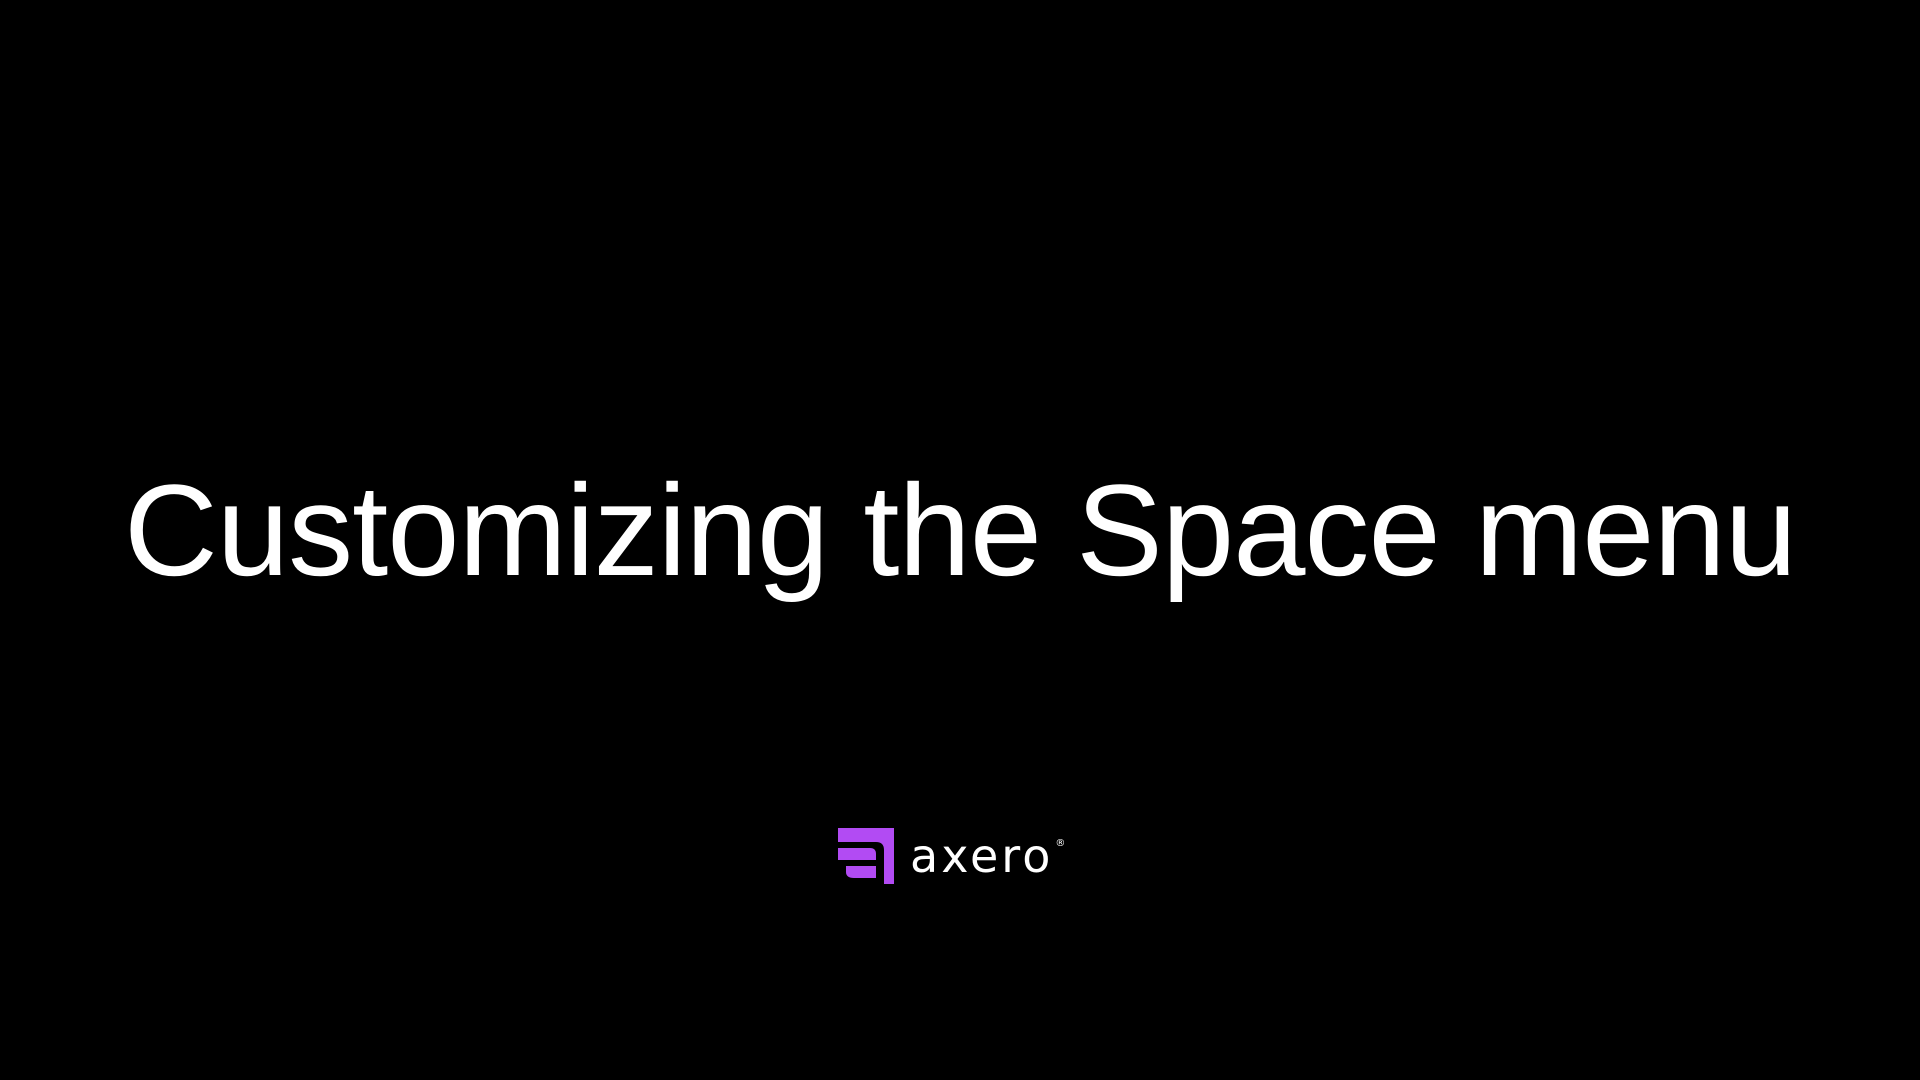 Image resolution: width=1920 pixels, height=1080 pixels. I want to click on axero-logo: axero ®, so click(953, 856).